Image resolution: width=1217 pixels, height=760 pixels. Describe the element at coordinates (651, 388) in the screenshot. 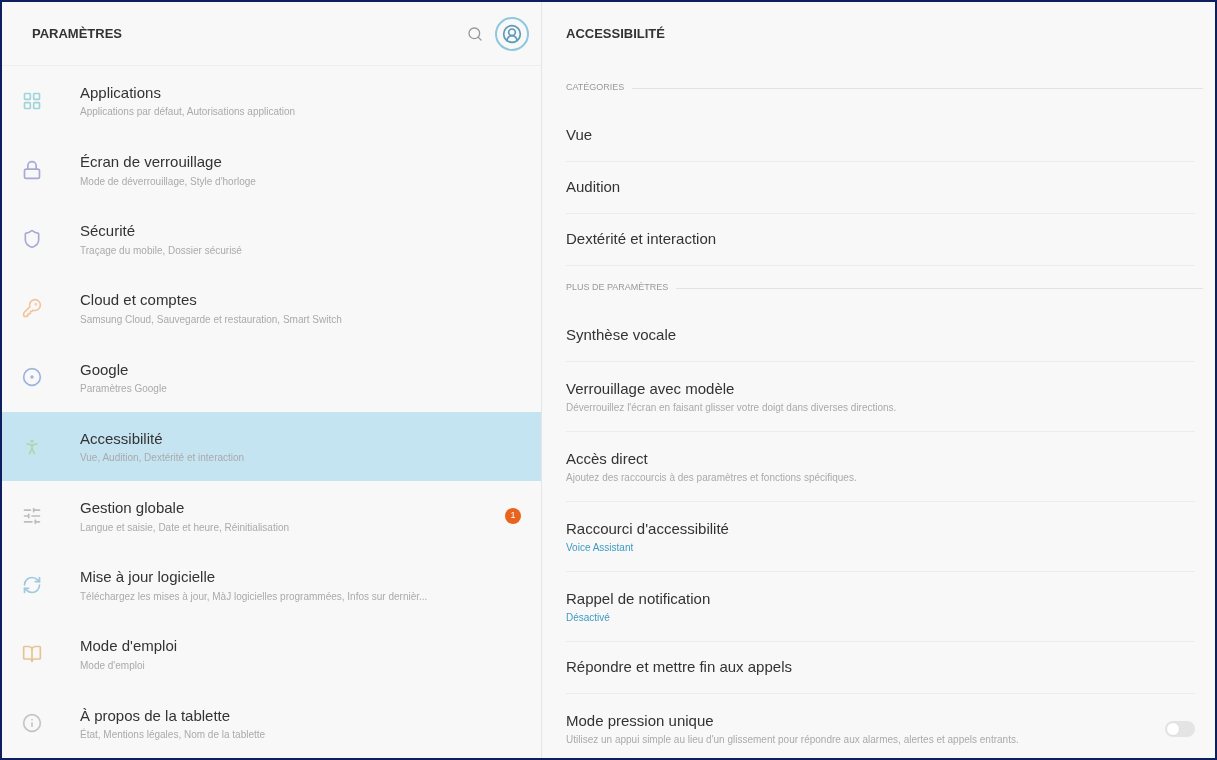

I see `item-title: Verrouillage avec modèle` at that location.